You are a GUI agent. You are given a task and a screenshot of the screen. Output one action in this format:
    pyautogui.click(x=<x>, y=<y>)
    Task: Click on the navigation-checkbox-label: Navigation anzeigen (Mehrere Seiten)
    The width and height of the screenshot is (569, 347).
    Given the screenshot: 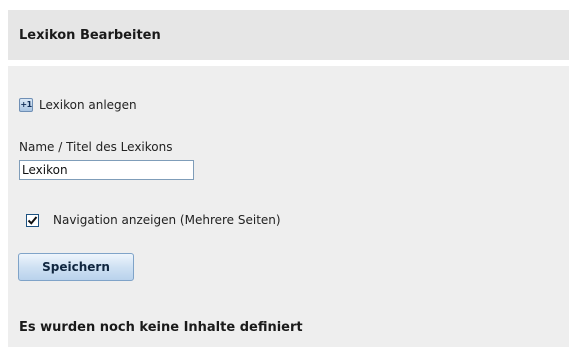 What is the action you would take?
    pyautogui.click(x=167, y=220)
    